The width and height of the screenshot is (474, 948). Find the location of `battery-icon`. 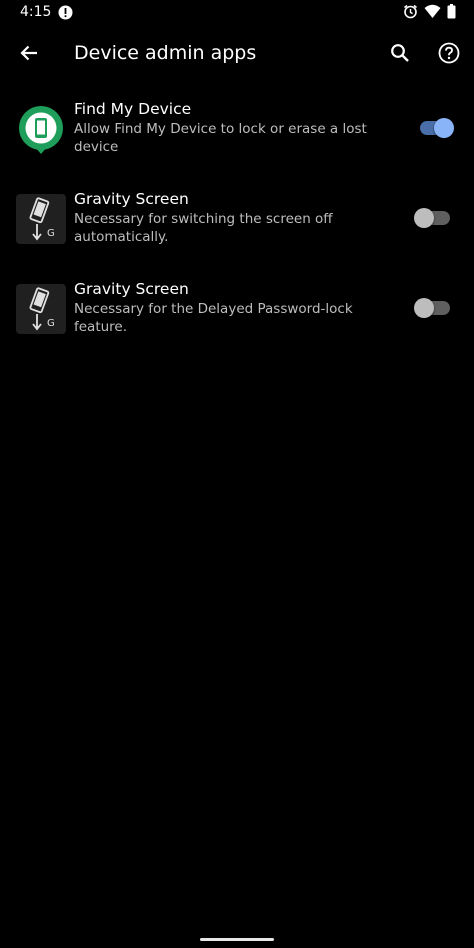

battery-icon is located at coordinates (451, 13).